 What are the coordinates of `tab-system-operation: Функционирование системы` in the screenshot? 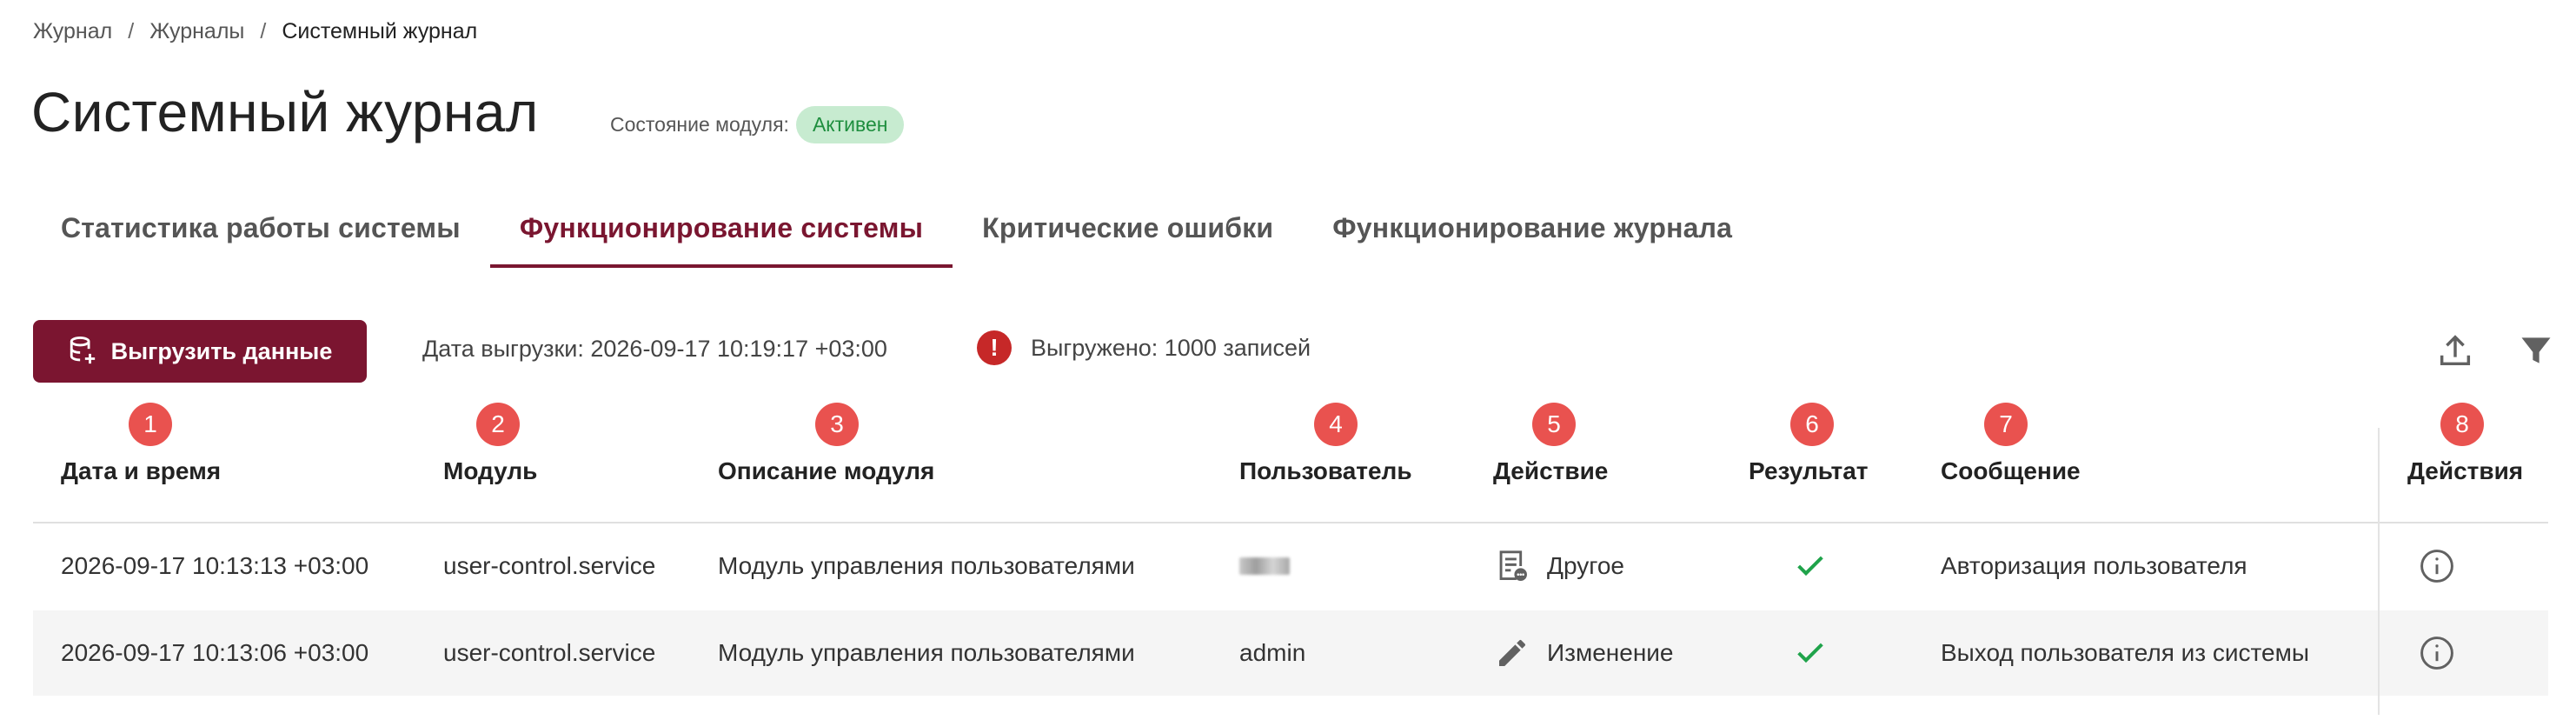 It's located at (721, 234).